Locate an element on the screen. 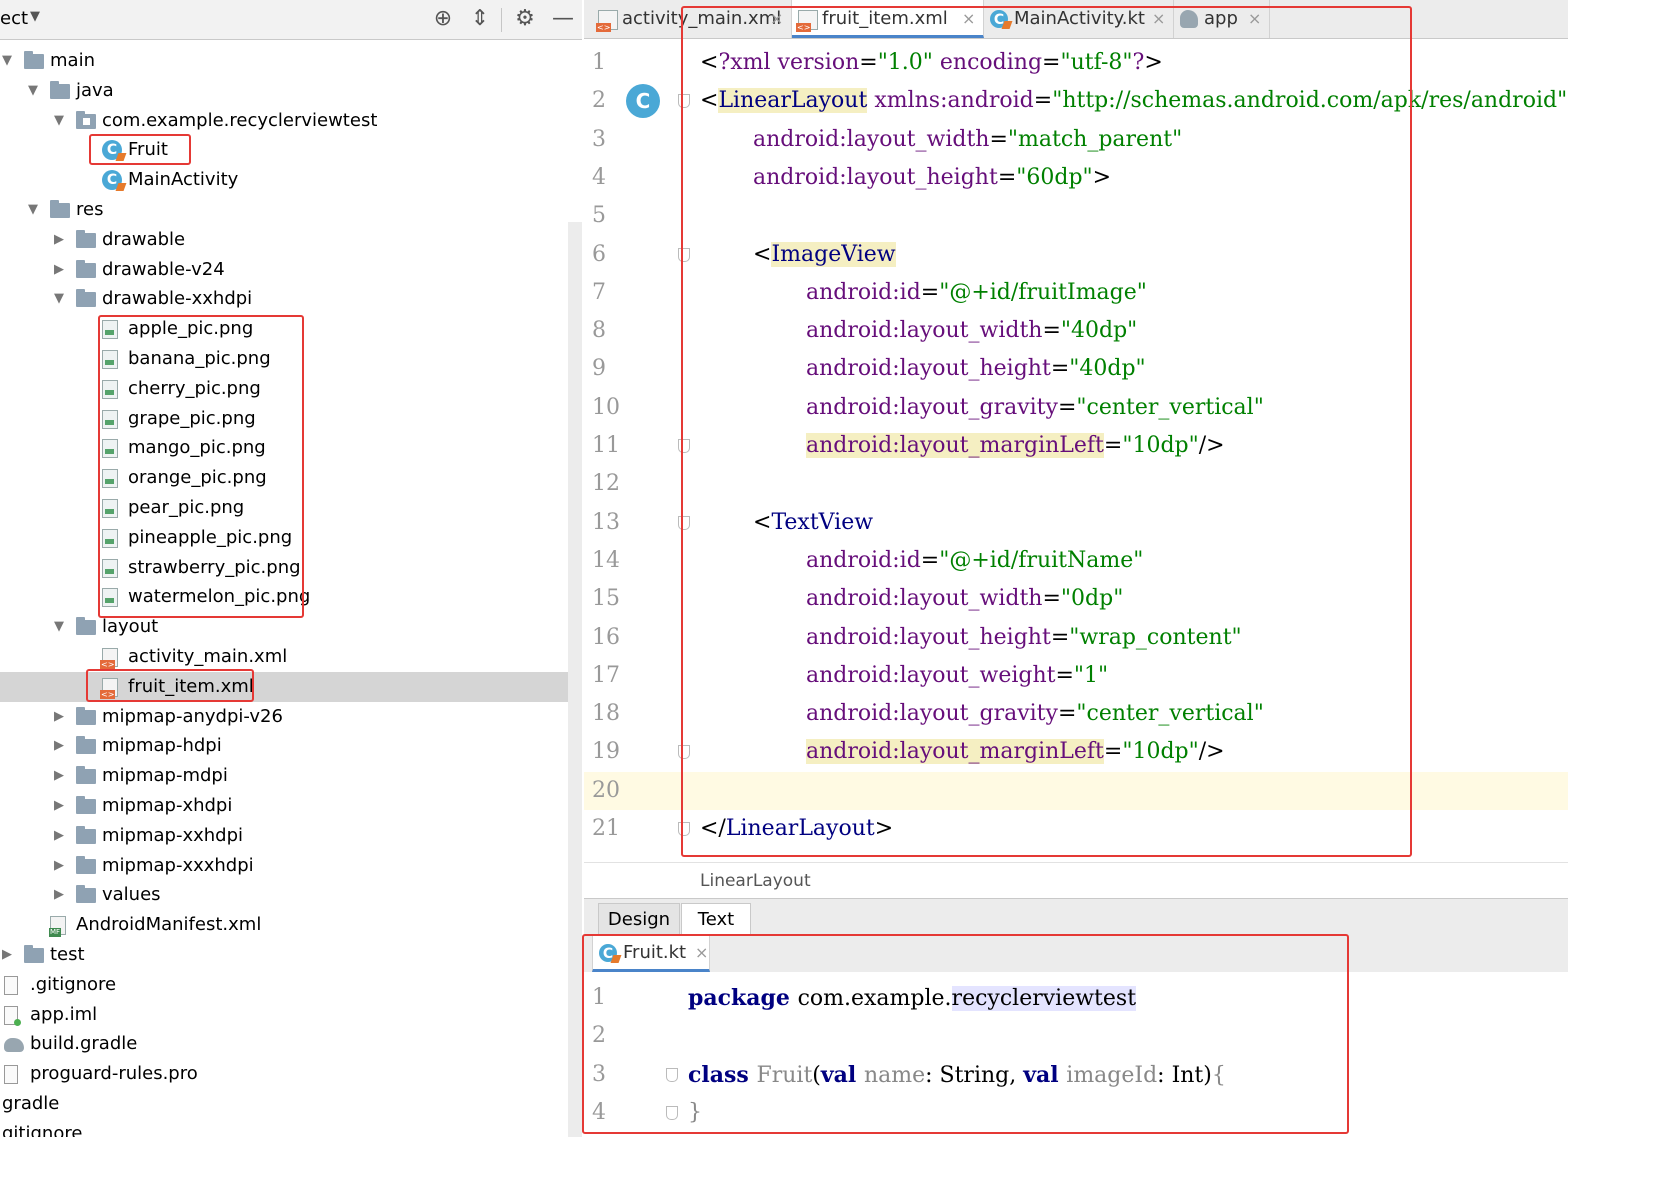 The image size is (1661, 1204). tree-item: ▶ drawable-v24 is located at coordinates (291, 270).